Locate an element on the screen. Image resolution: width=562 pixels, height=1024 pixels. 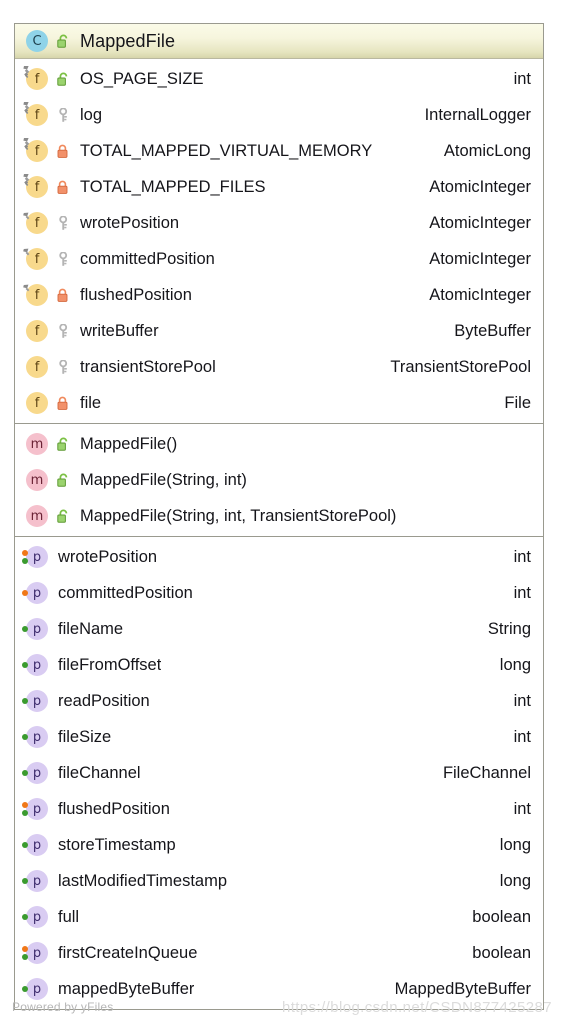
field-name: flushedPosition is located at coordinates (136, 294).